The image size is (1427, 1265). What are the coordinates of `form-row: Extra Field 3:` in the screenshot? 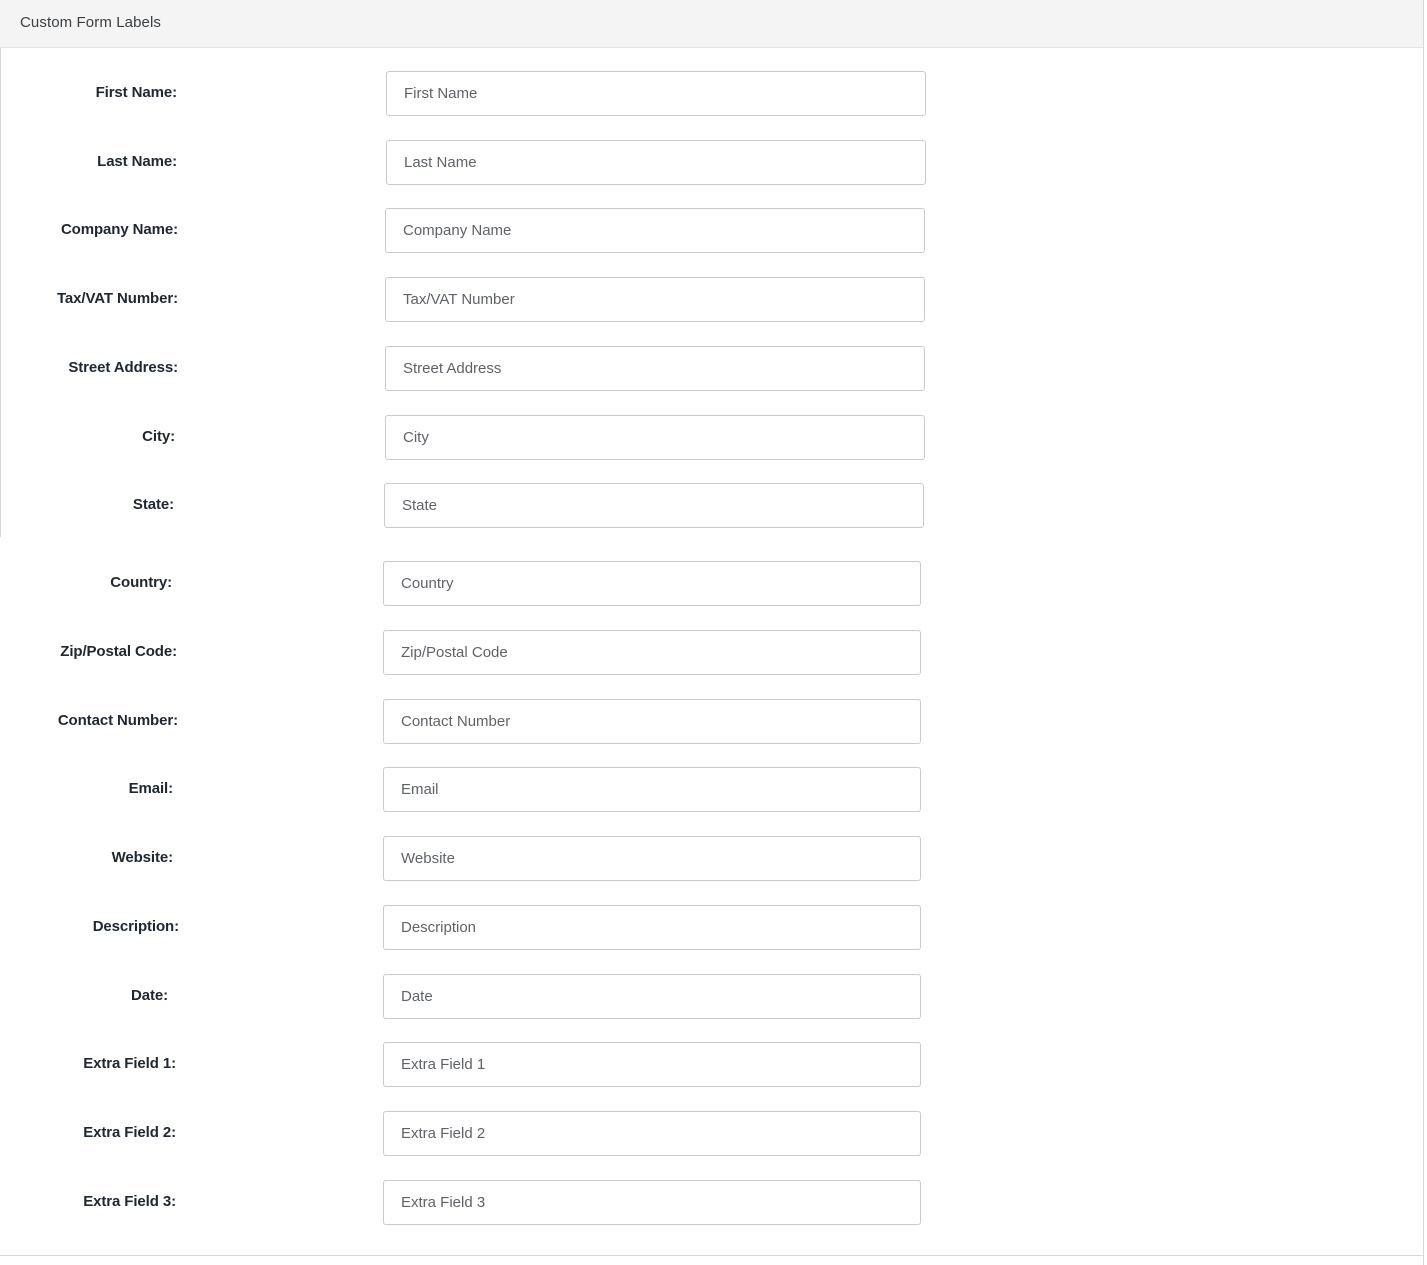 It's located at (711, 1213).